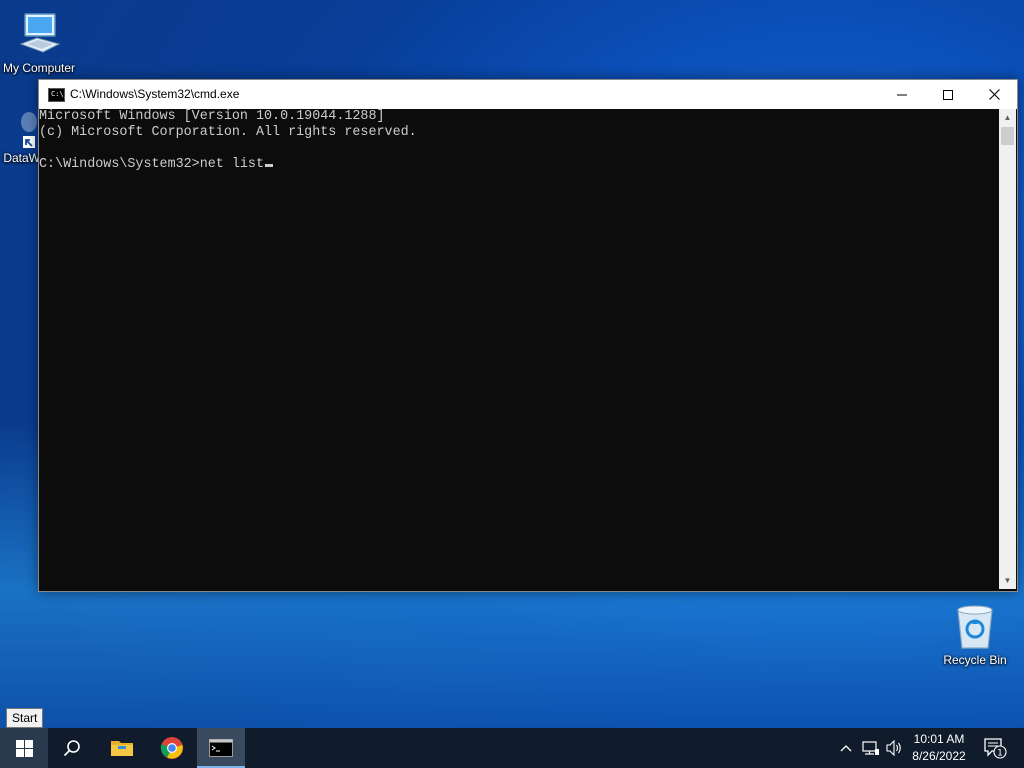  What do you see at coordinates (975, 627) in the screenshot?
I see `recycle-bin-icon` at bounding box center [975, 627].